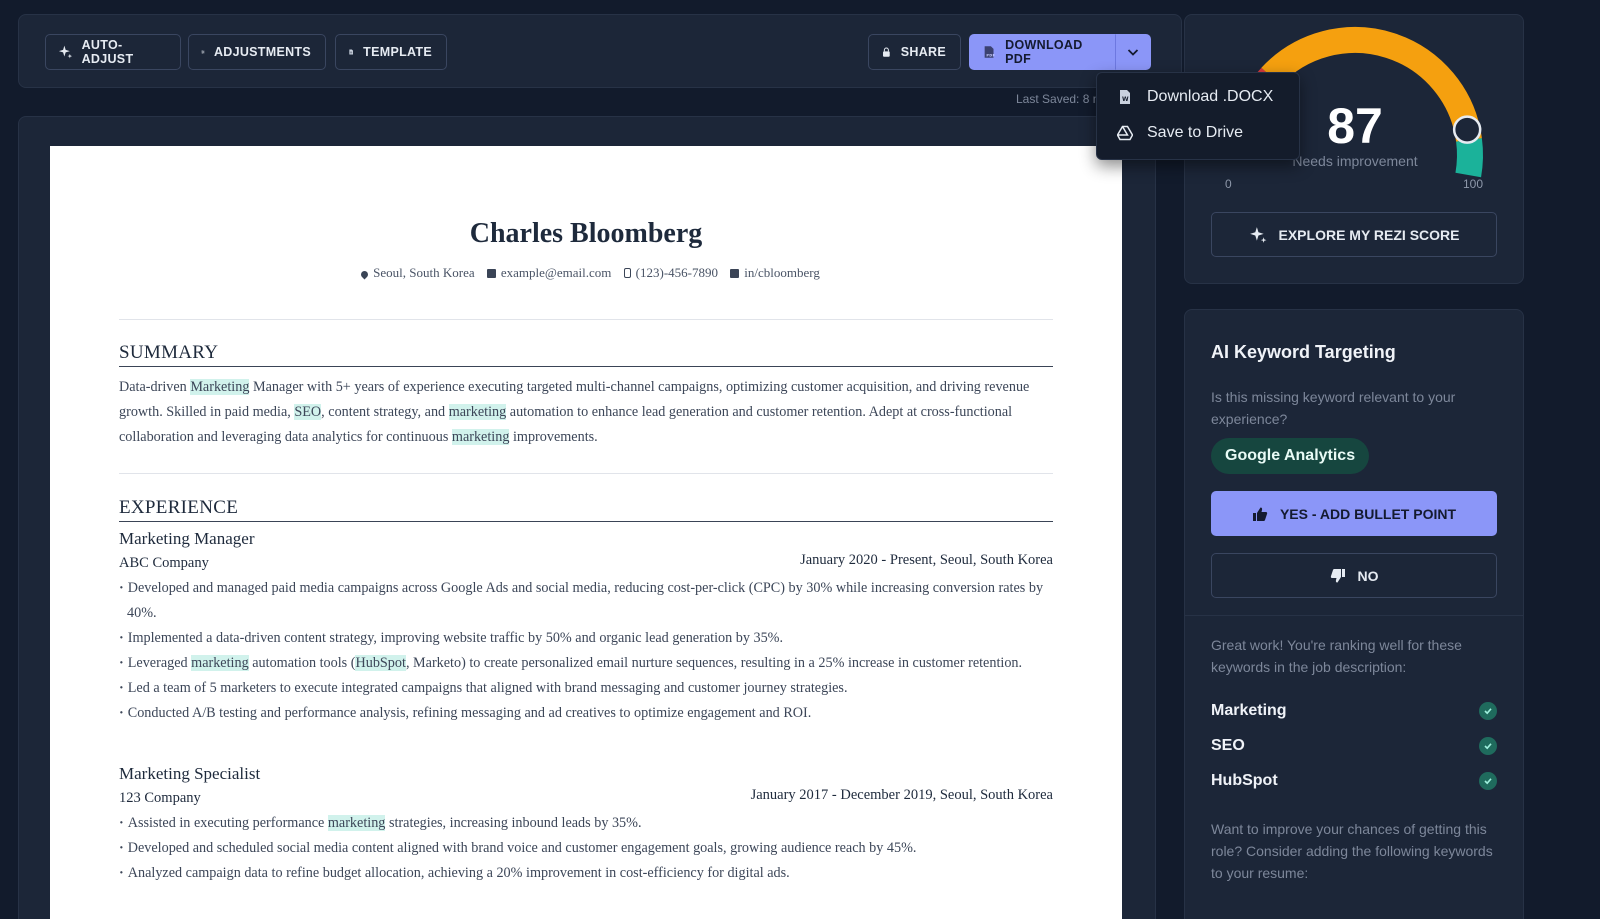 The width and height of the screenshot is (1600, 919). I want to click on bullet-text: Assisted in executing performance, so click(227, 823).